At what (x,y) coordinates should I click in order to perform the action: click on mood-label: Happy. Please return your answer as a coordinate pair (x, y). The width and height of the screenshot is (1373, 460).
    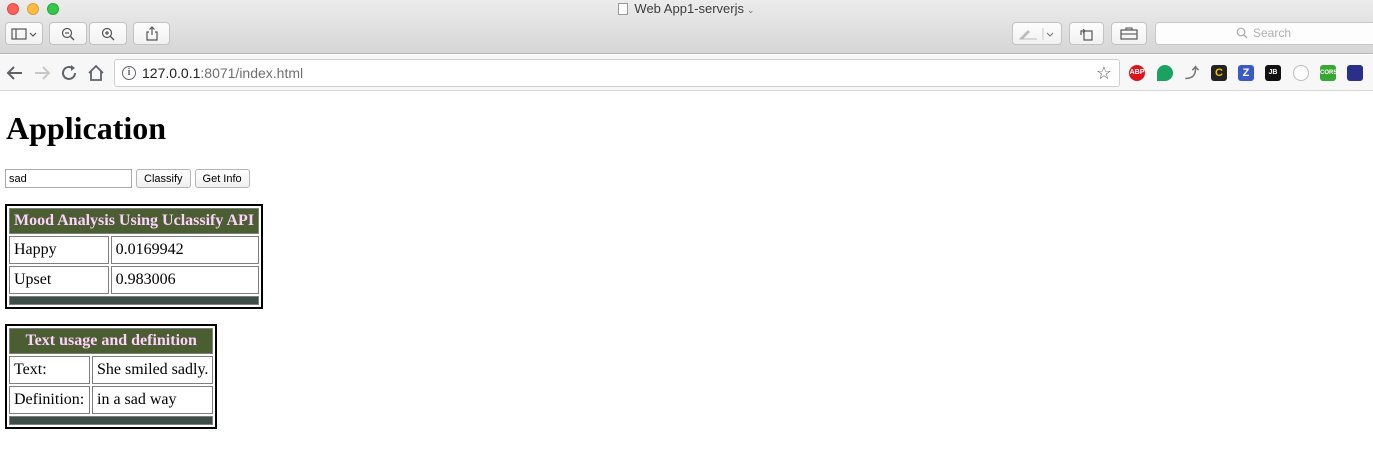
    Looking at the image, I should click on (59, 250).